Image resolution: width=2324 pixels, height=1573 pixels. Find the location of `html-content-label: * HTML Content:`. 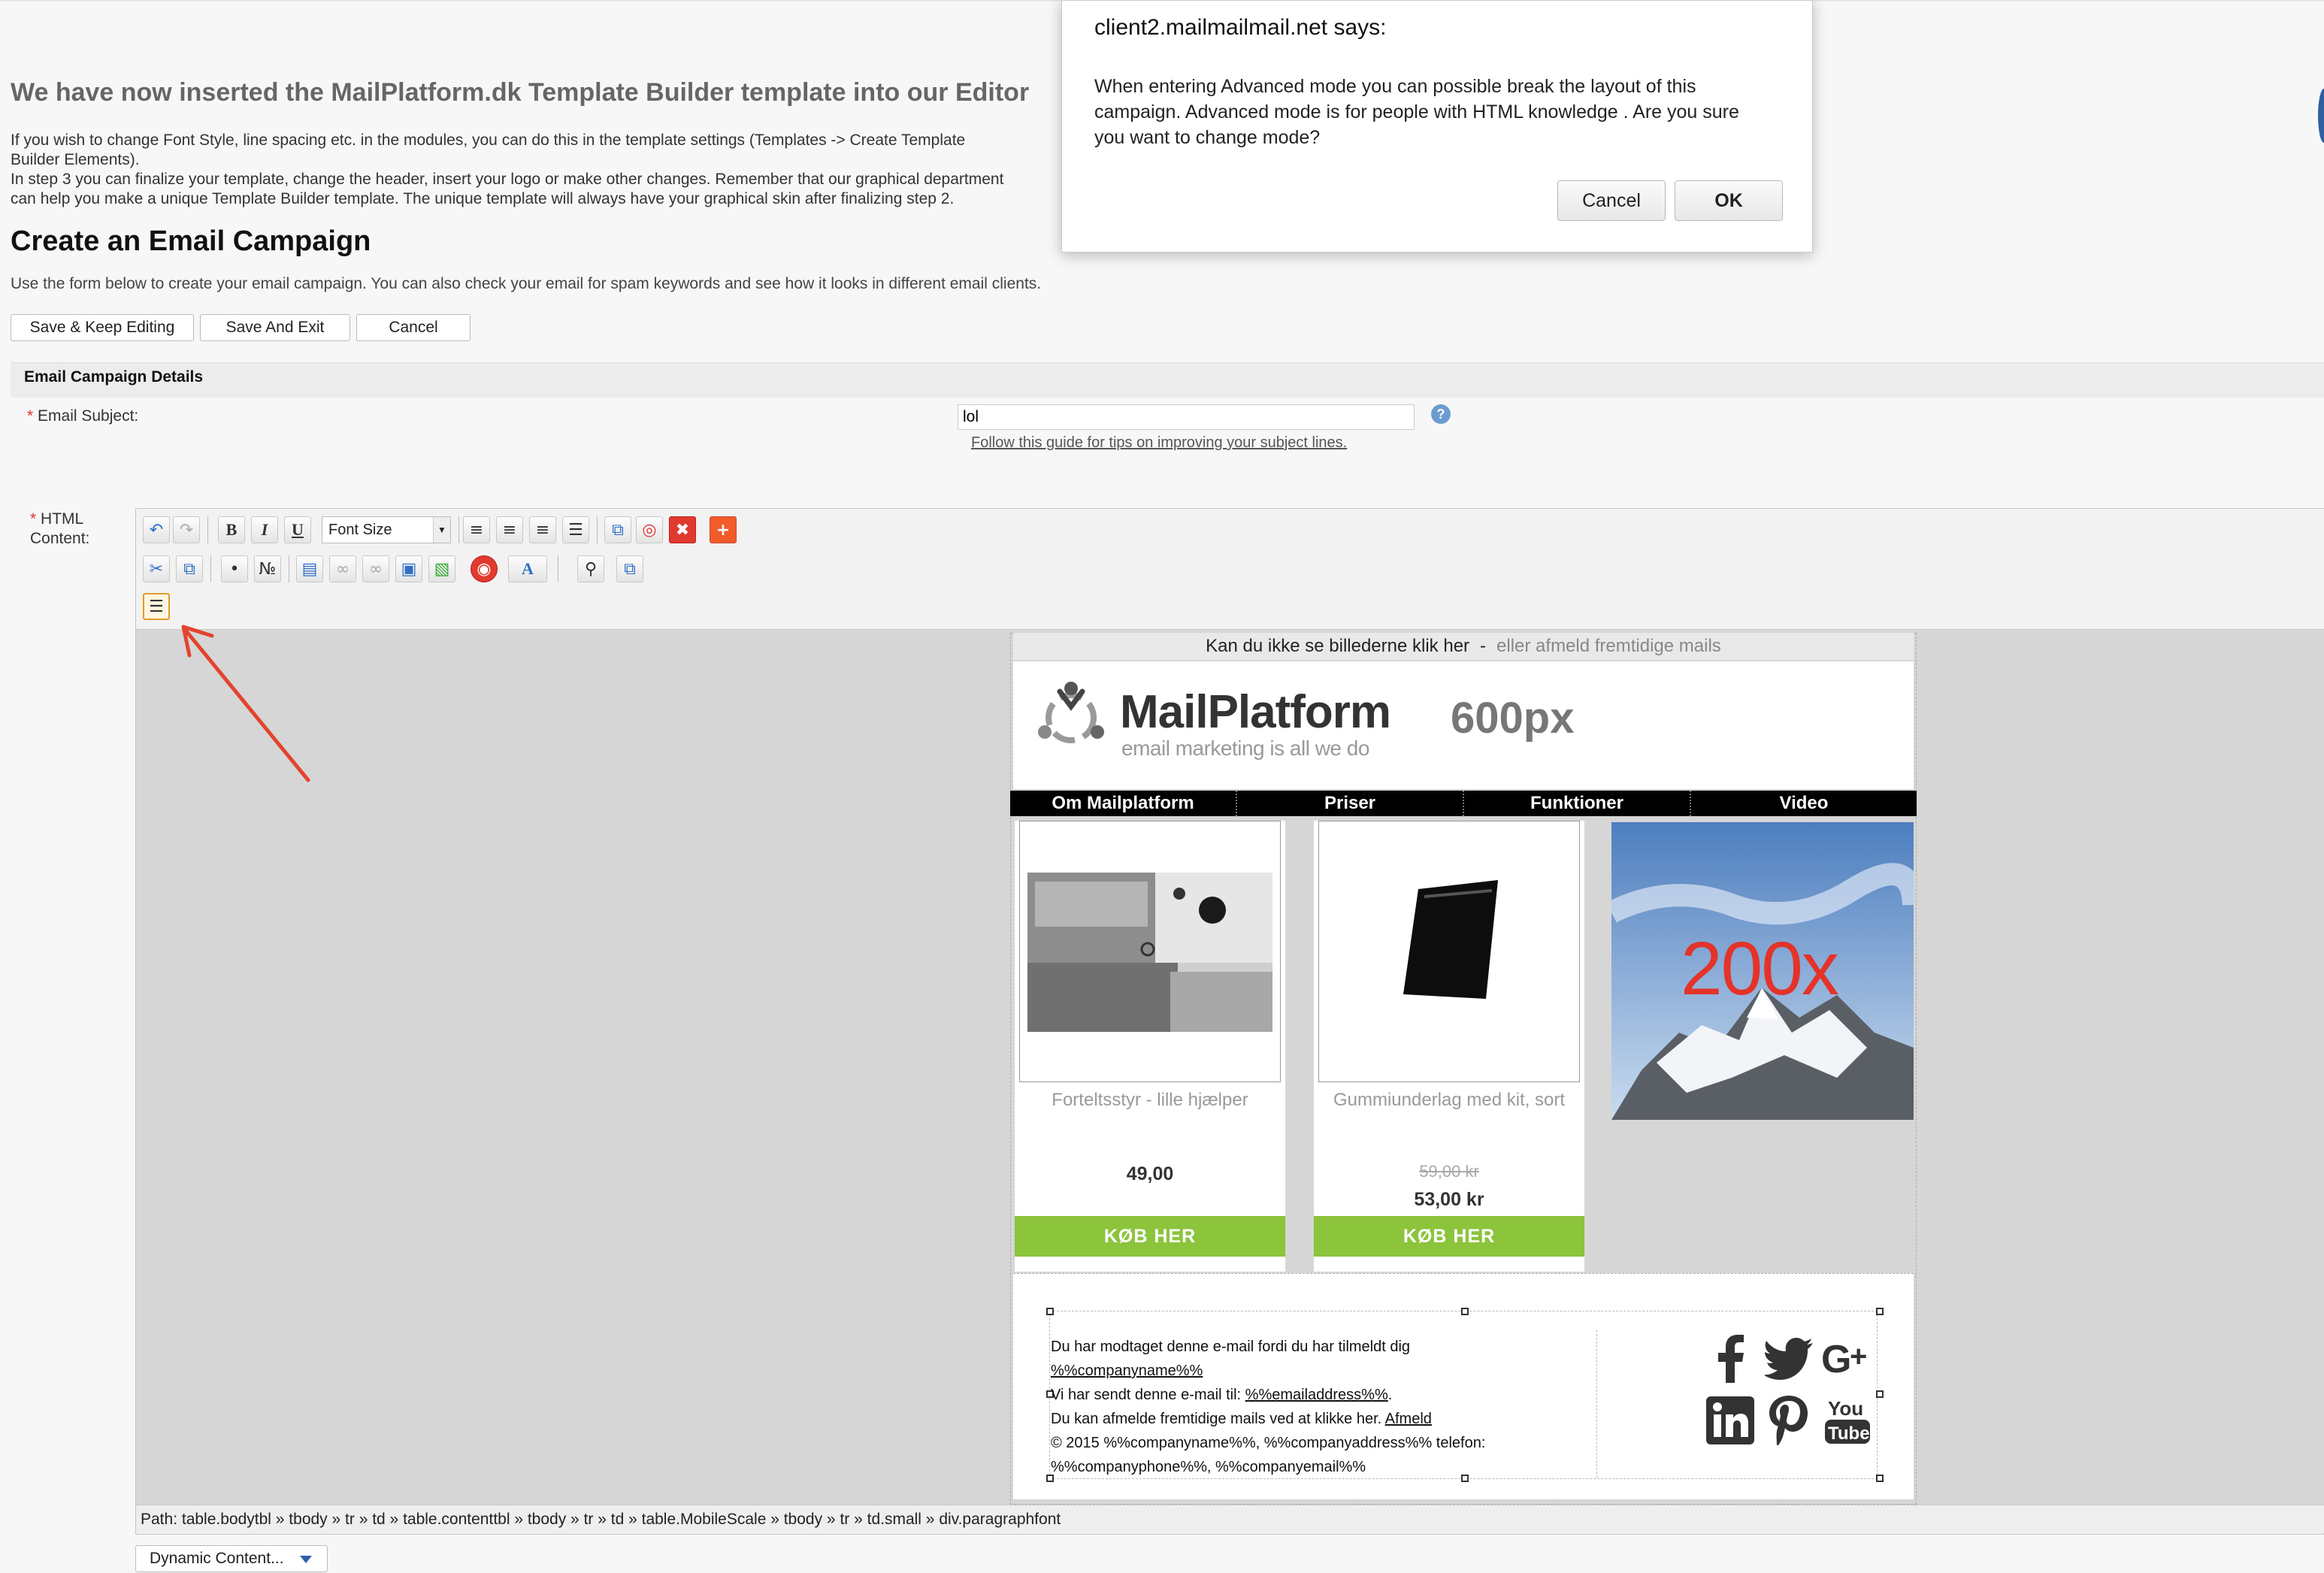

html-content-label: * HTML Content: is located at coordinates (67, 529).